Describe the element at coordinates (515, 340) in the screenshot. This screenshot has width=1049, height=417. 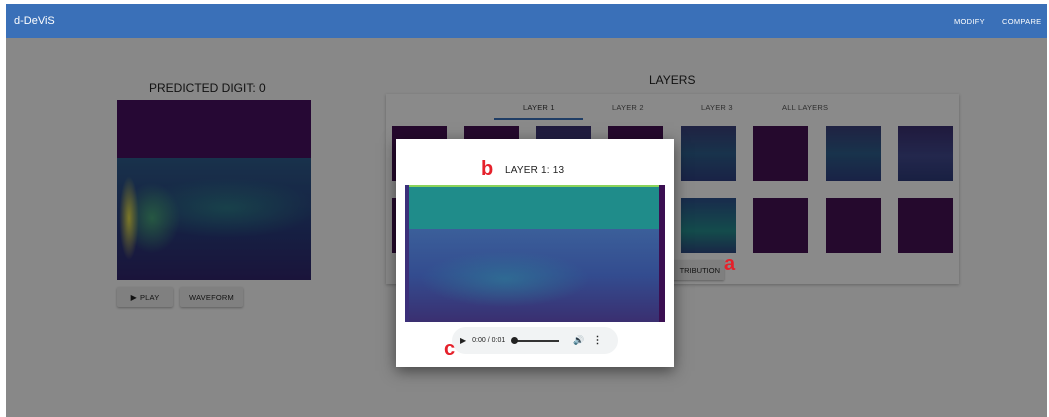
I see `audio-progress-knob` at that location.